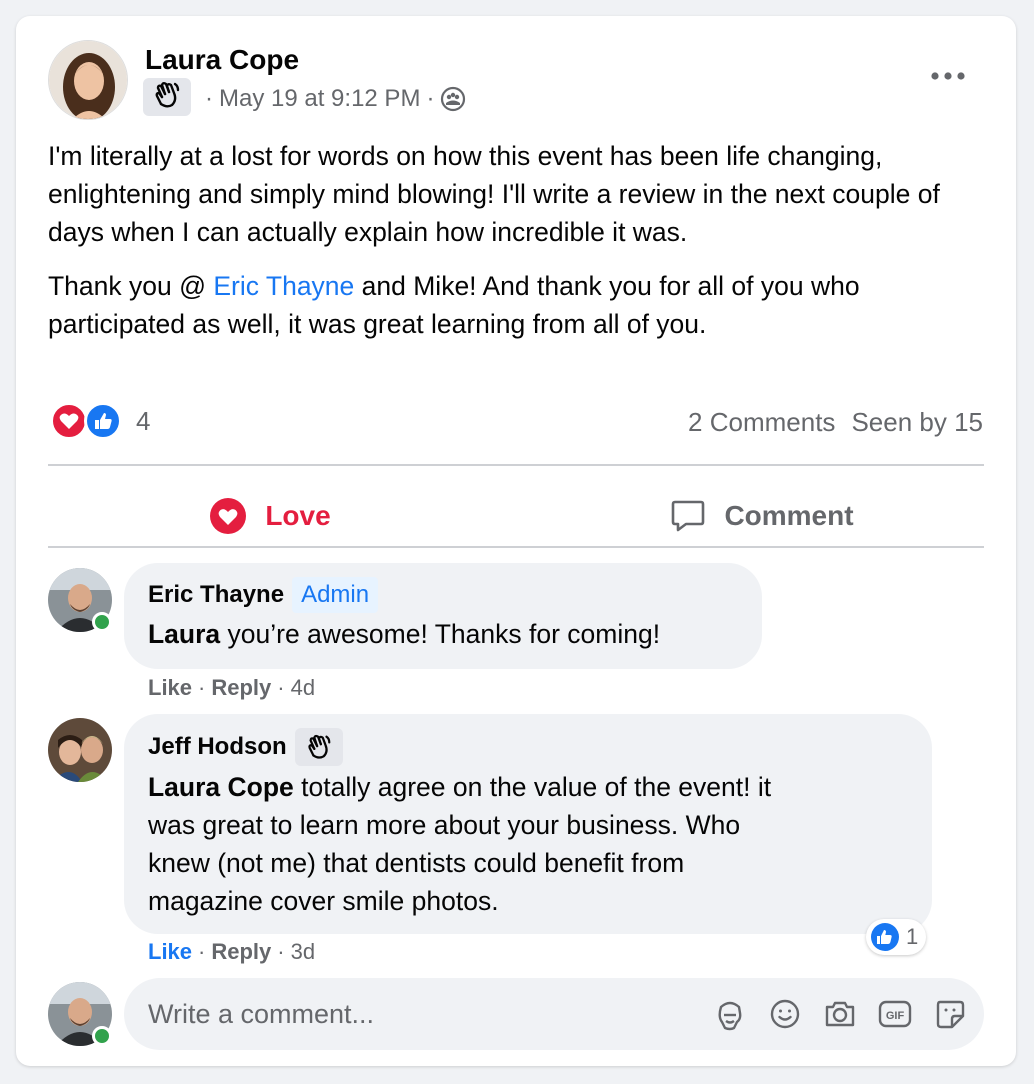 This screenshot has width=1034, height=1084. I want to click on mention-link: Laura Cope, so click(221, 787).